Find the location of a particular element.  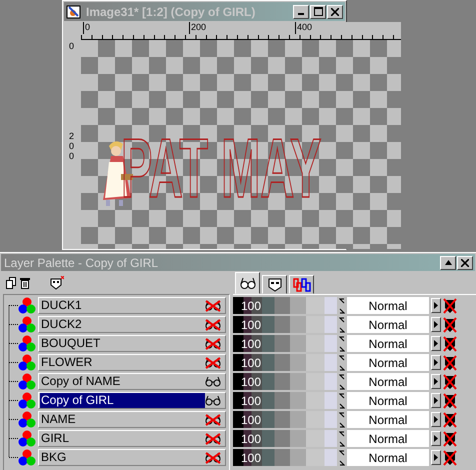

layer-name: Copy of GIRL is located at coordinates (123, 400).